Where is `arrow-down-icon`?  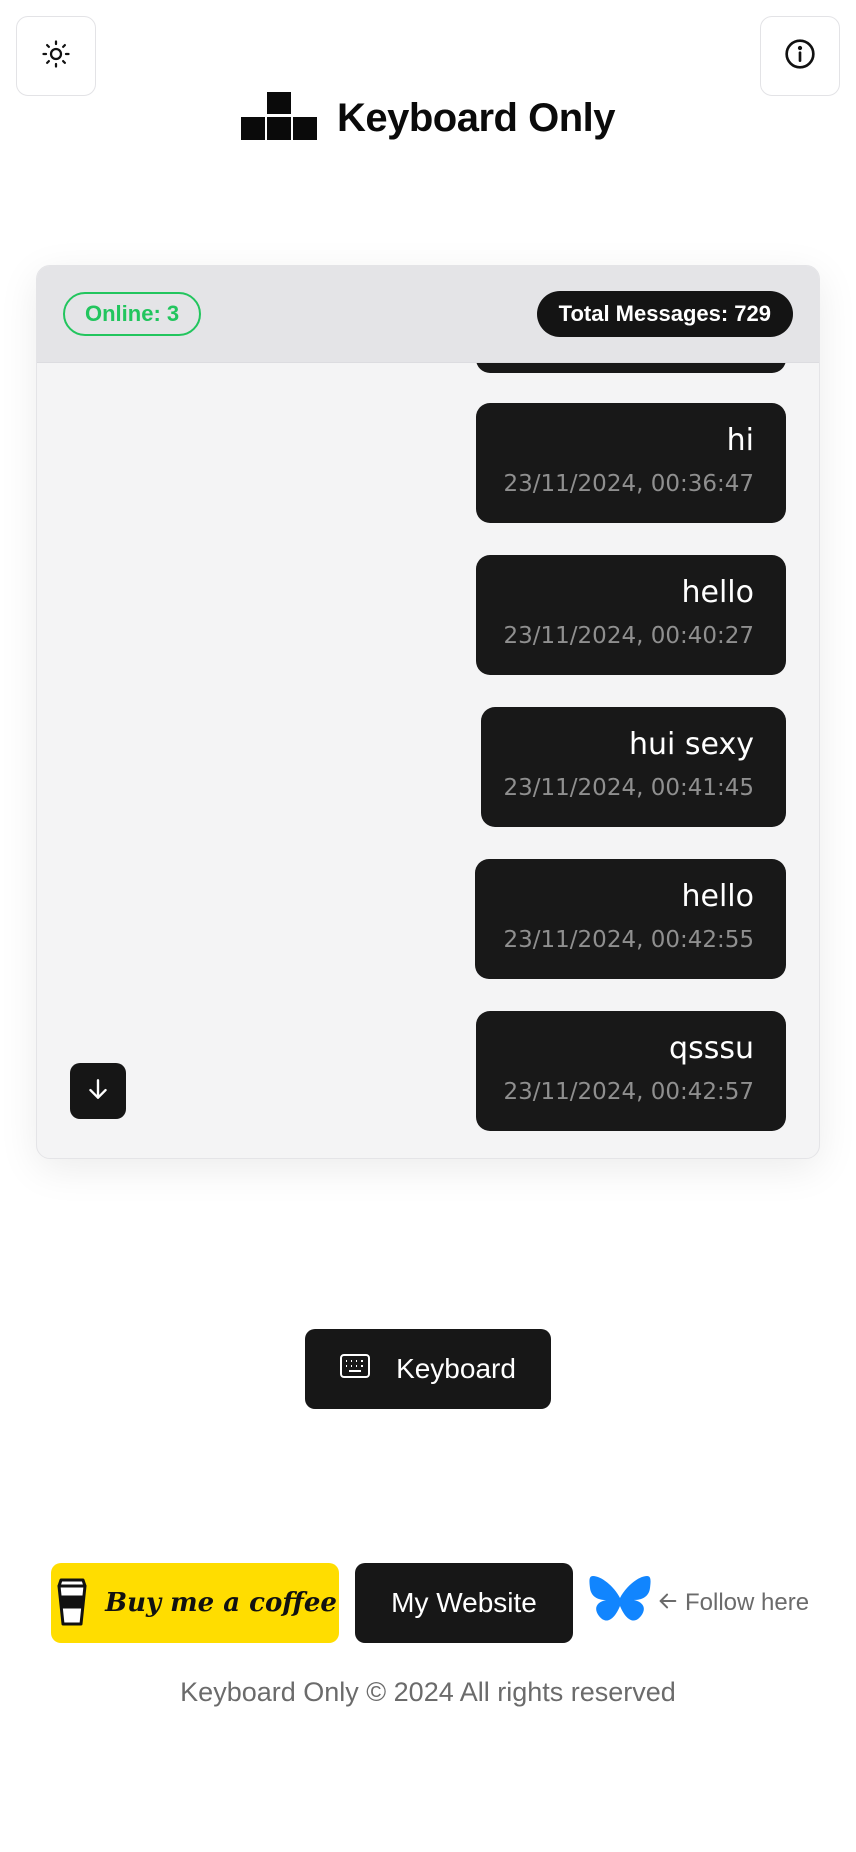
arrow-down-icon is located at coordinates (98, 1091).